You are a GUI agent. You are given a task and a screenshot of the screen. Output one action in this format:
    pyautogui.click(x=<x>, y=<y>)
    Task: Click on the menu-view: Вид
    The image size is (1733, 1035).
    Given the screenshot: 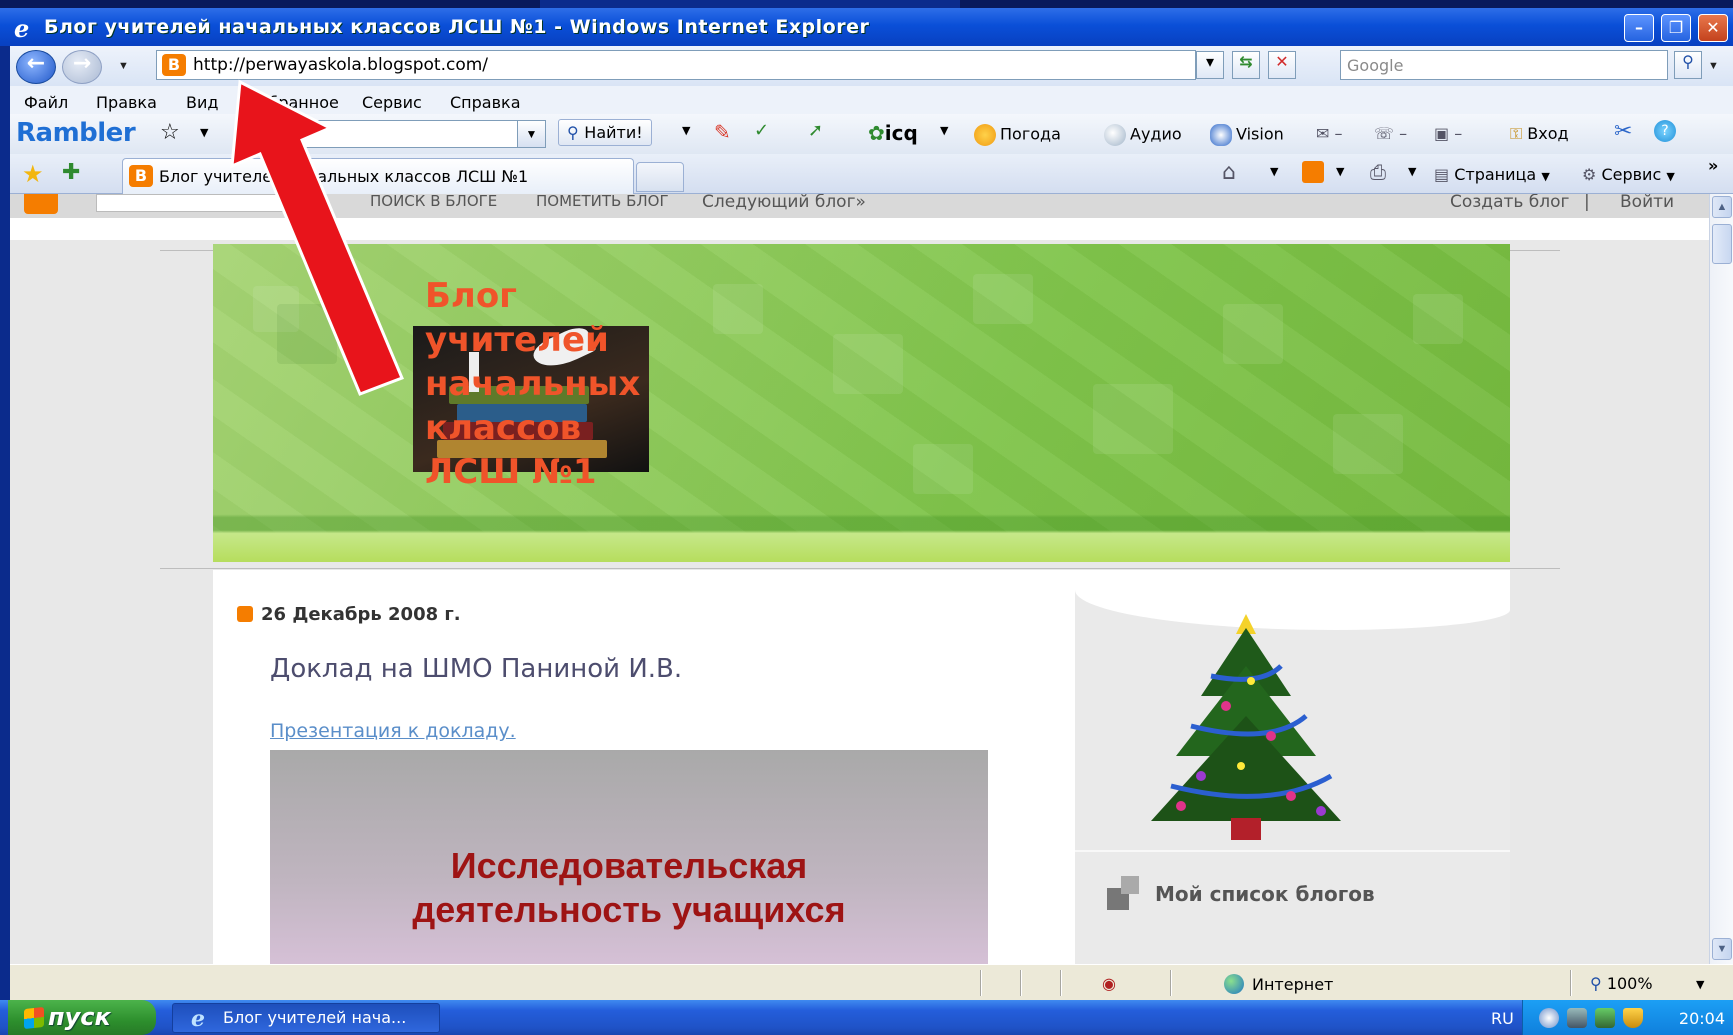 What is the action you would take?
    pyautogui.click(x=202, y=102)
    